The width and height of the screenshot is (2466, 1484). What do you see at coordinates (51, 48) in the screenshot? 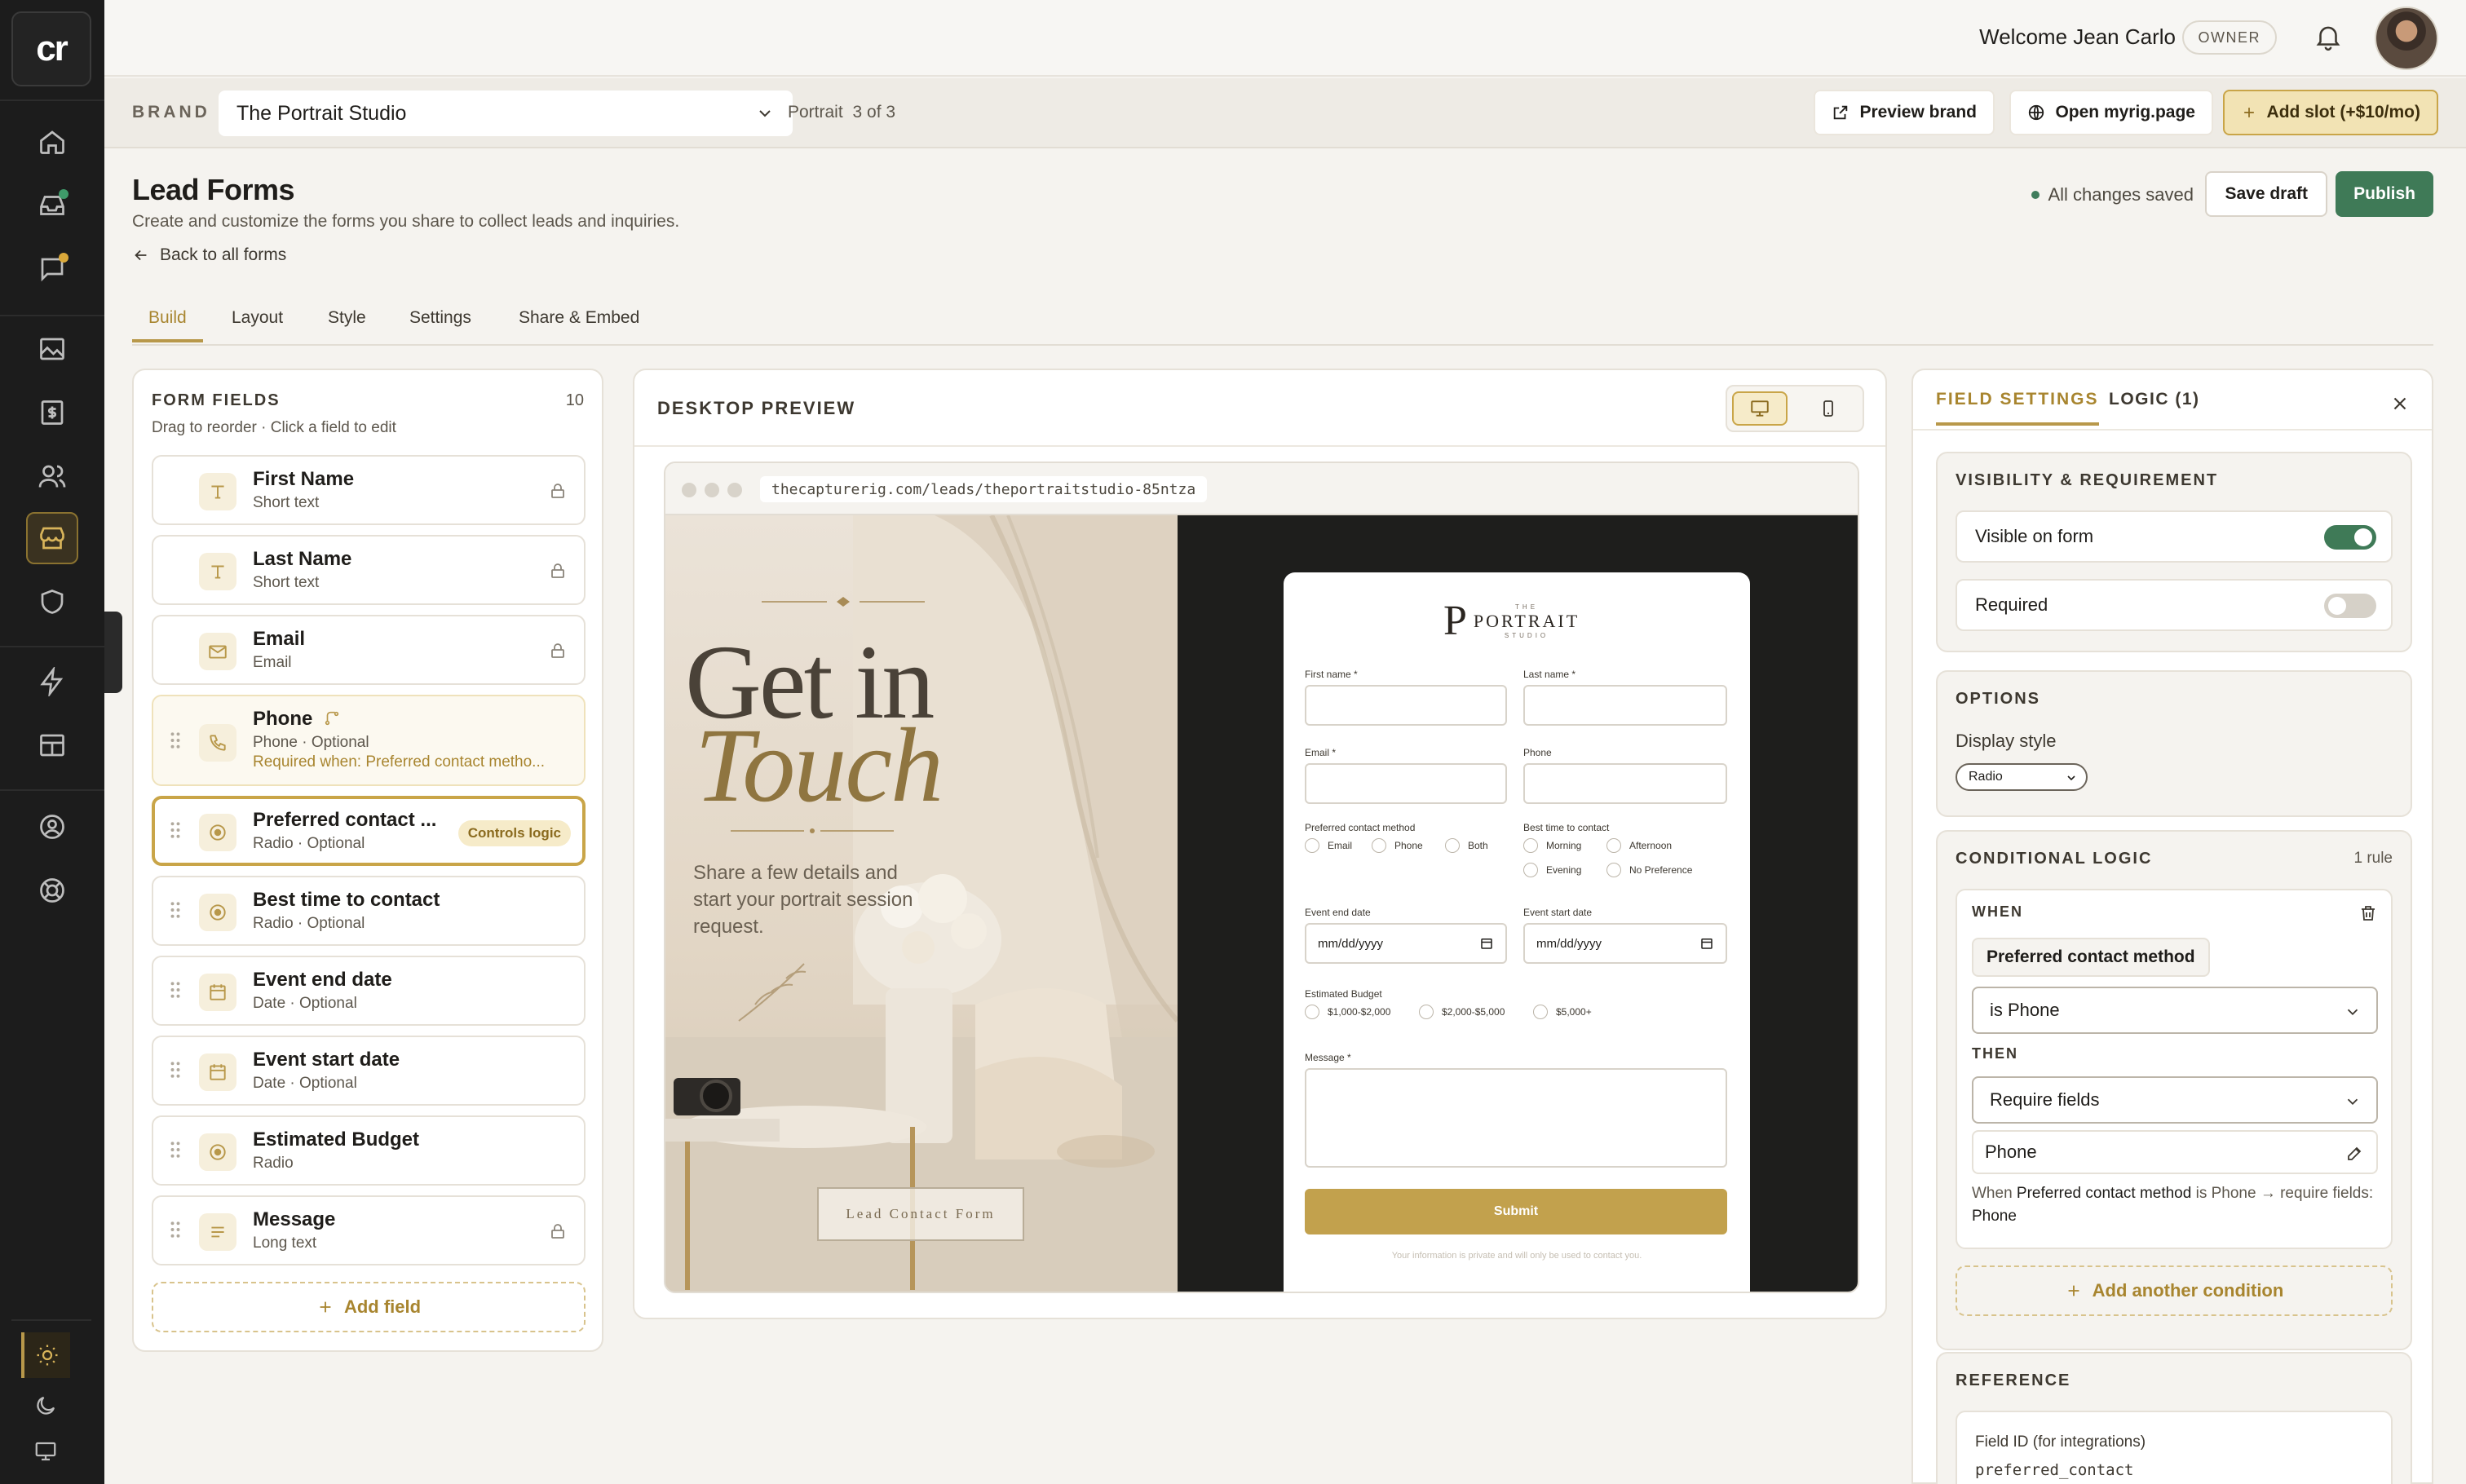
I see `app-logo: cr` at bounding box center [51, 48].